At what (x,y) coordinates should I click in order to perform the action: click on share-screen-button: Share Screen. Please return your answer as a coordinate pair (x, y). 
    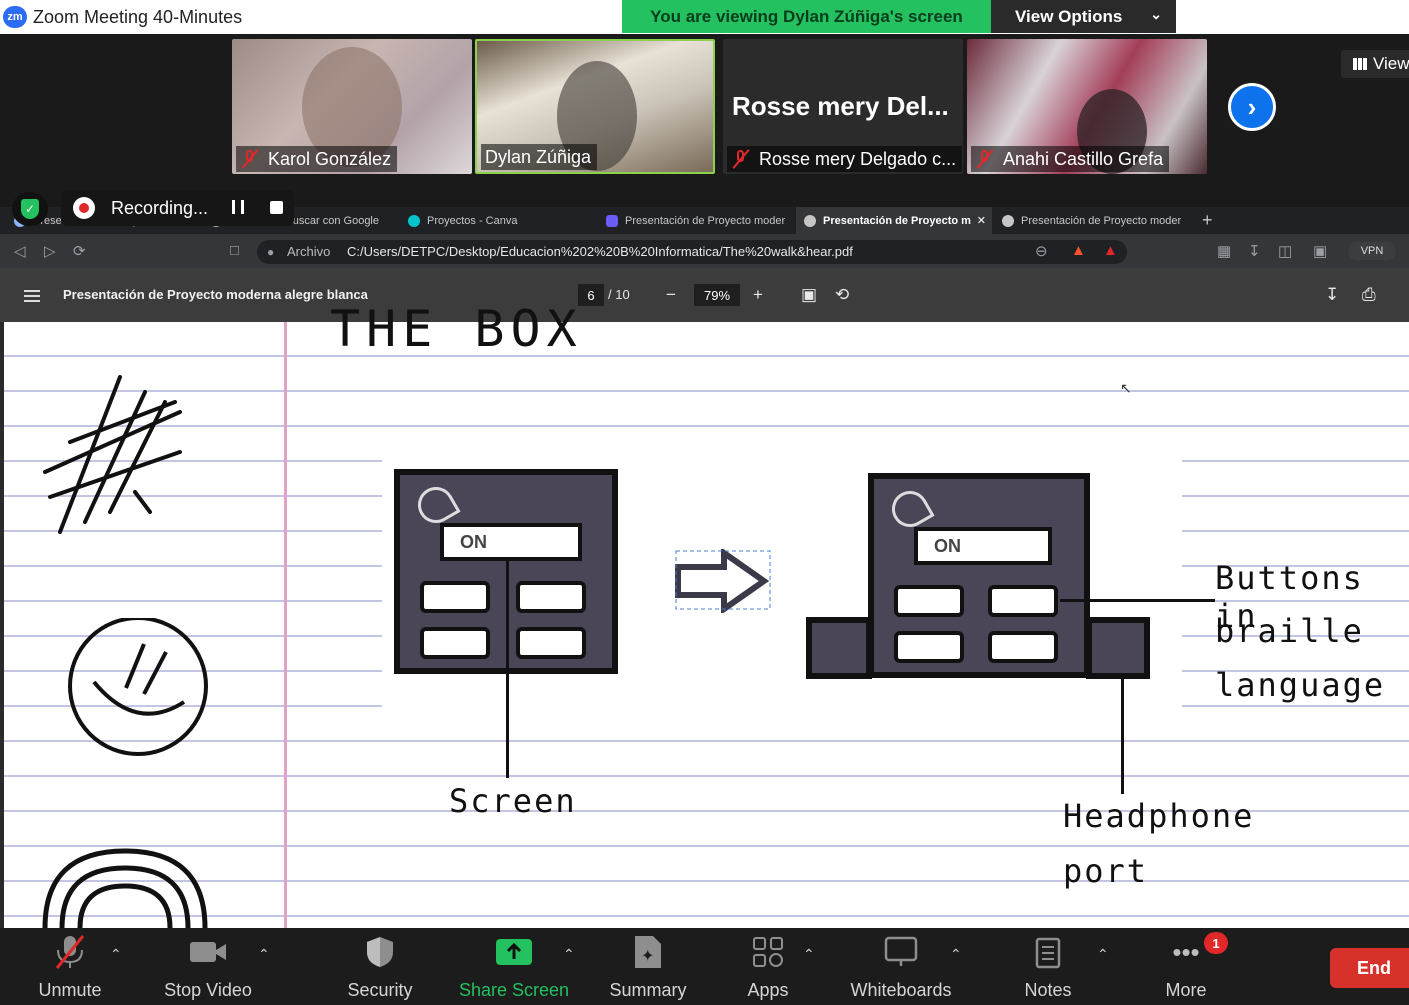
    Looking at the image, I should click on (514, 966).